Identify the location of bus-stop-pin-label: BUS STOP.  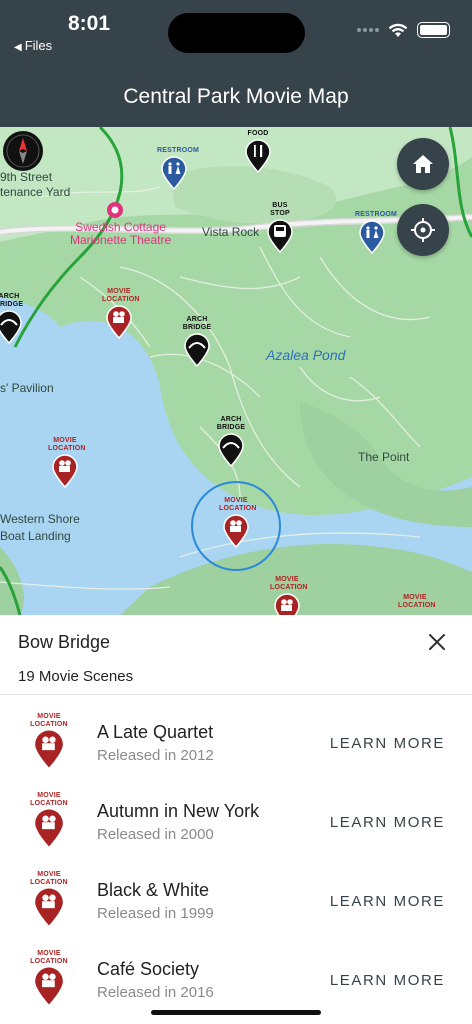
(280, 209).